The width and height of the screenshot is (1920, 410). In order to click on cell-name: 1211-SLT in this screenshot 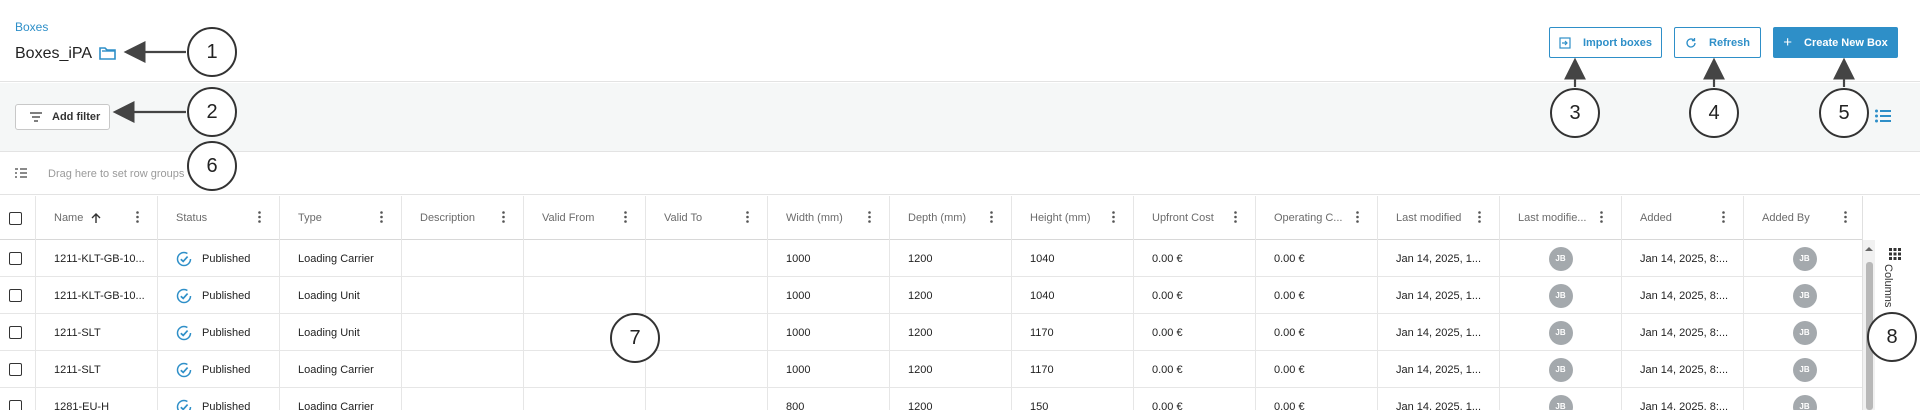, I will do `click(97, 332)`.